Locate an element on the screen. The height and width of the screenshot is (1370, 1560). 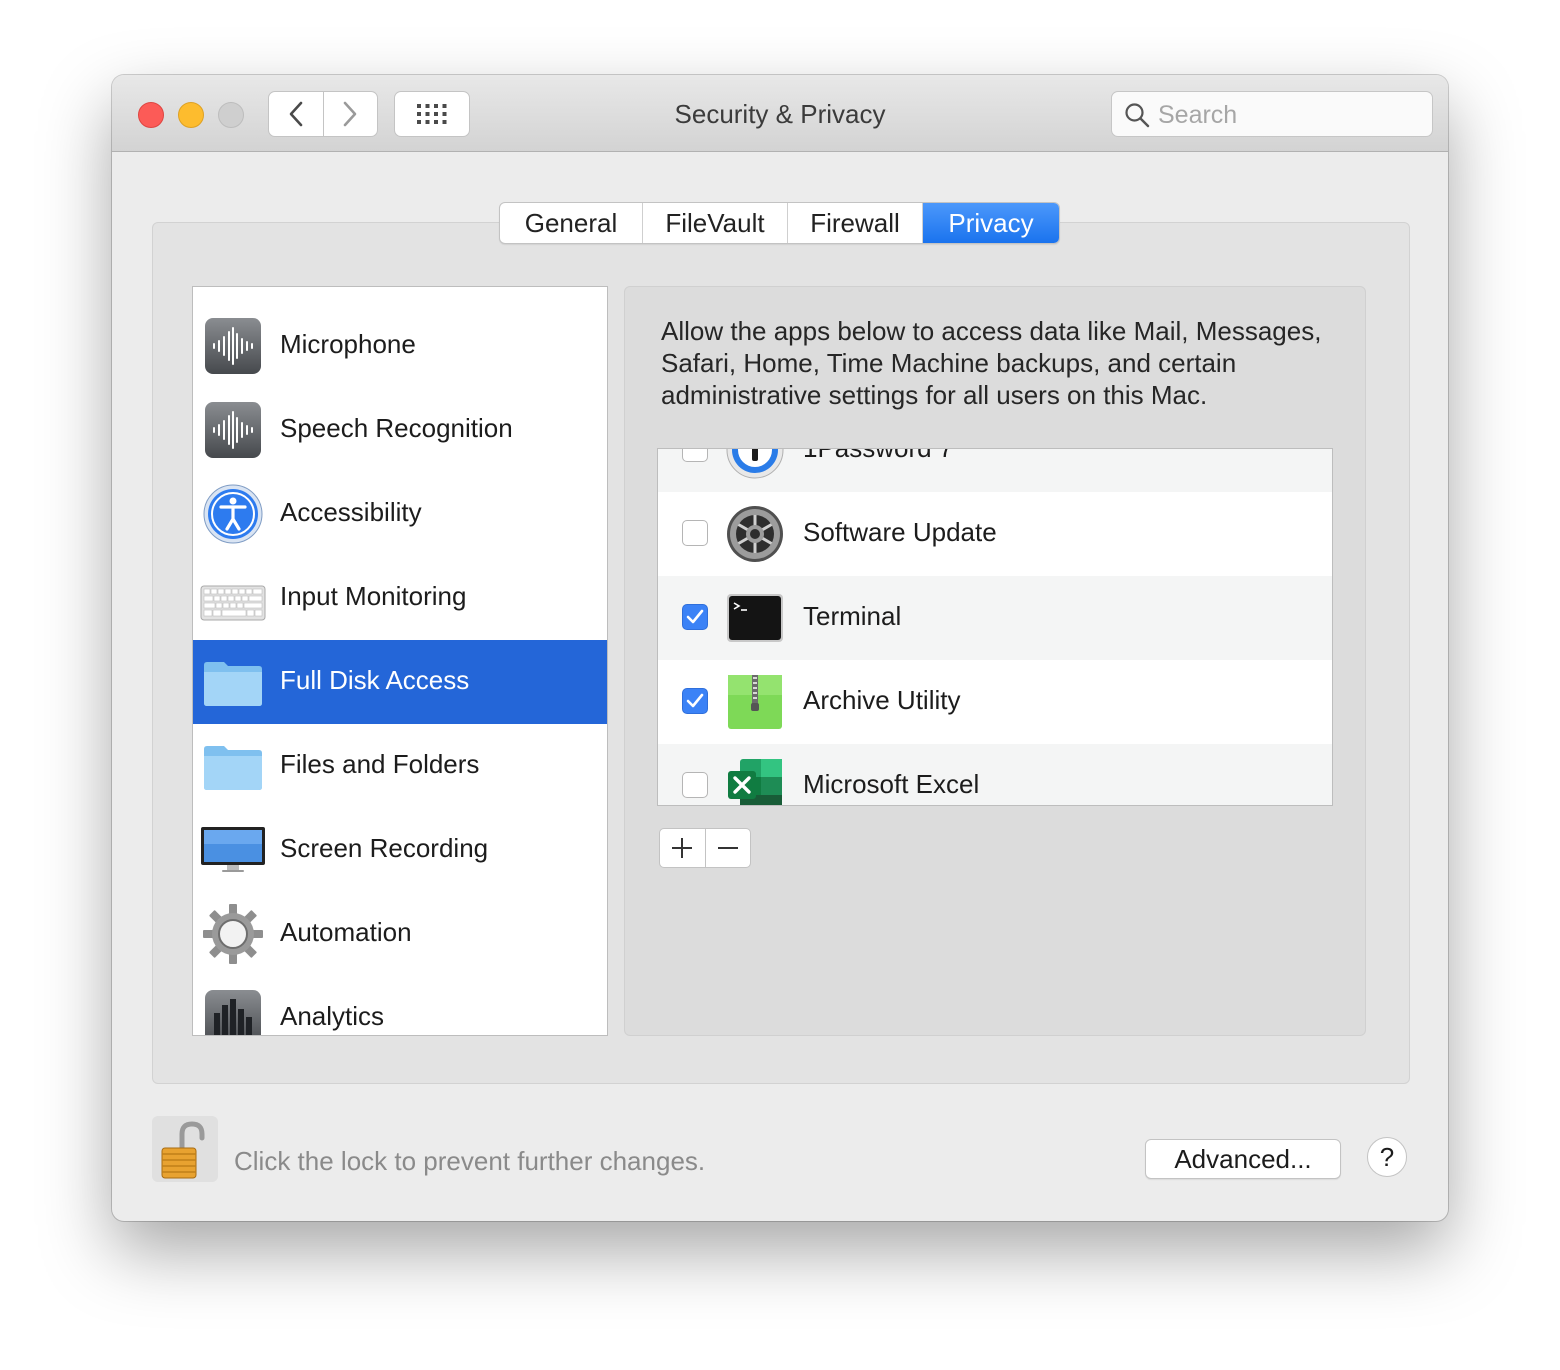
app-row-software-update: Software Update is located at coordinates (995, 534).